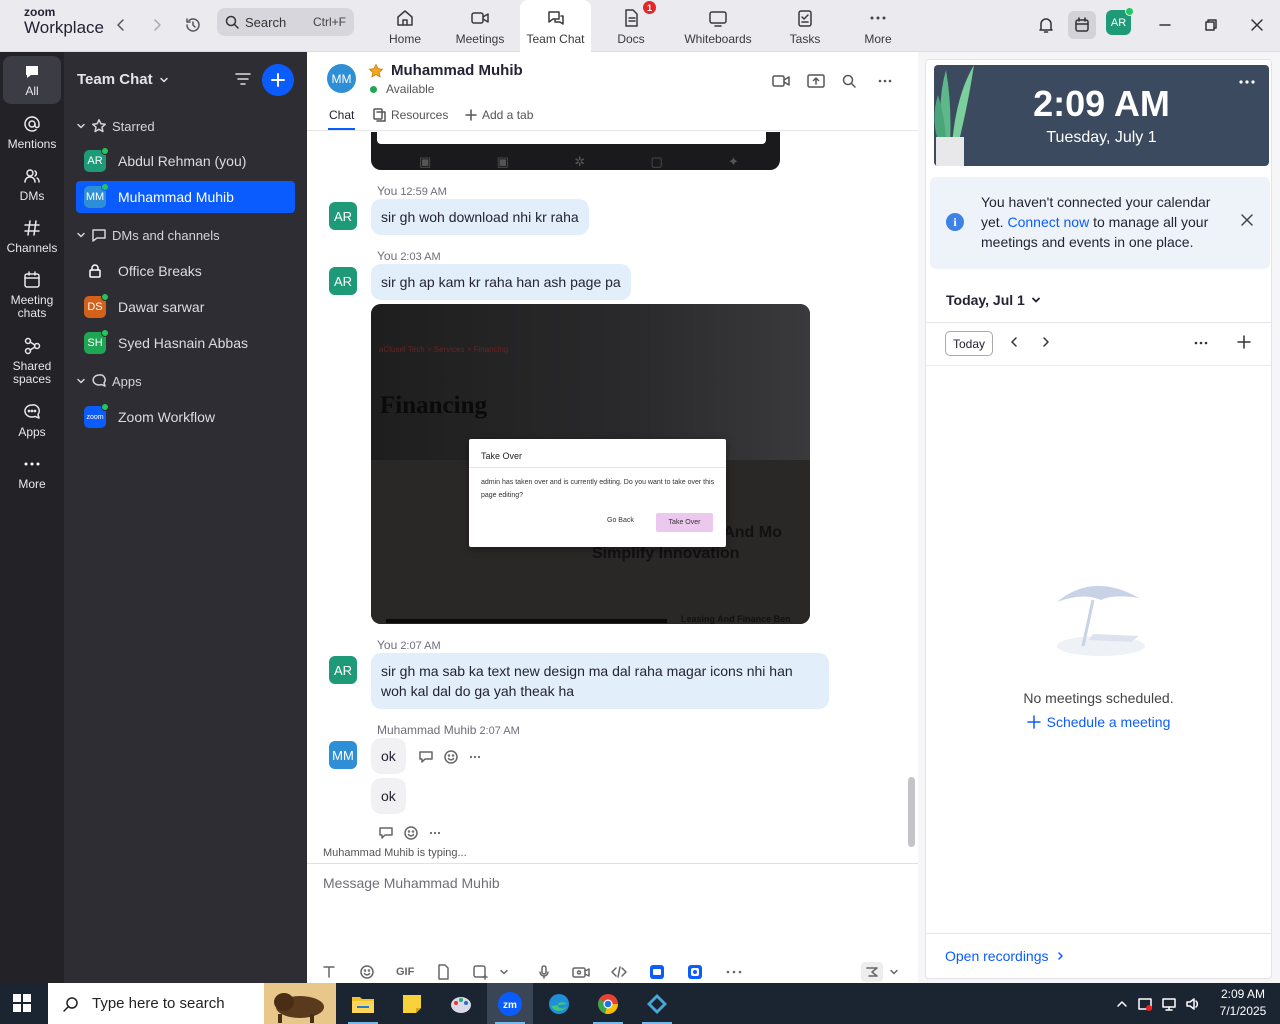  Describe the element at coordinates (461, 1003) in the screenshot. I see `paint-icon` at that location.